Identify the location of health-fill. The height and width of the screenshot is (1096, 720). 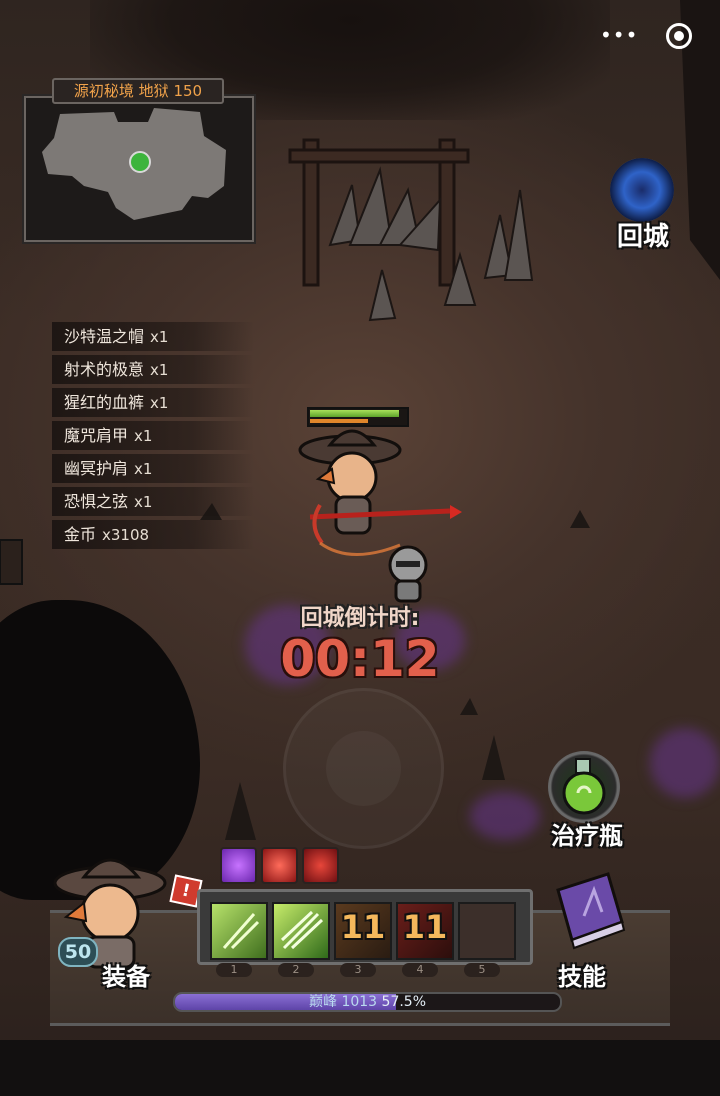
(355, 413).